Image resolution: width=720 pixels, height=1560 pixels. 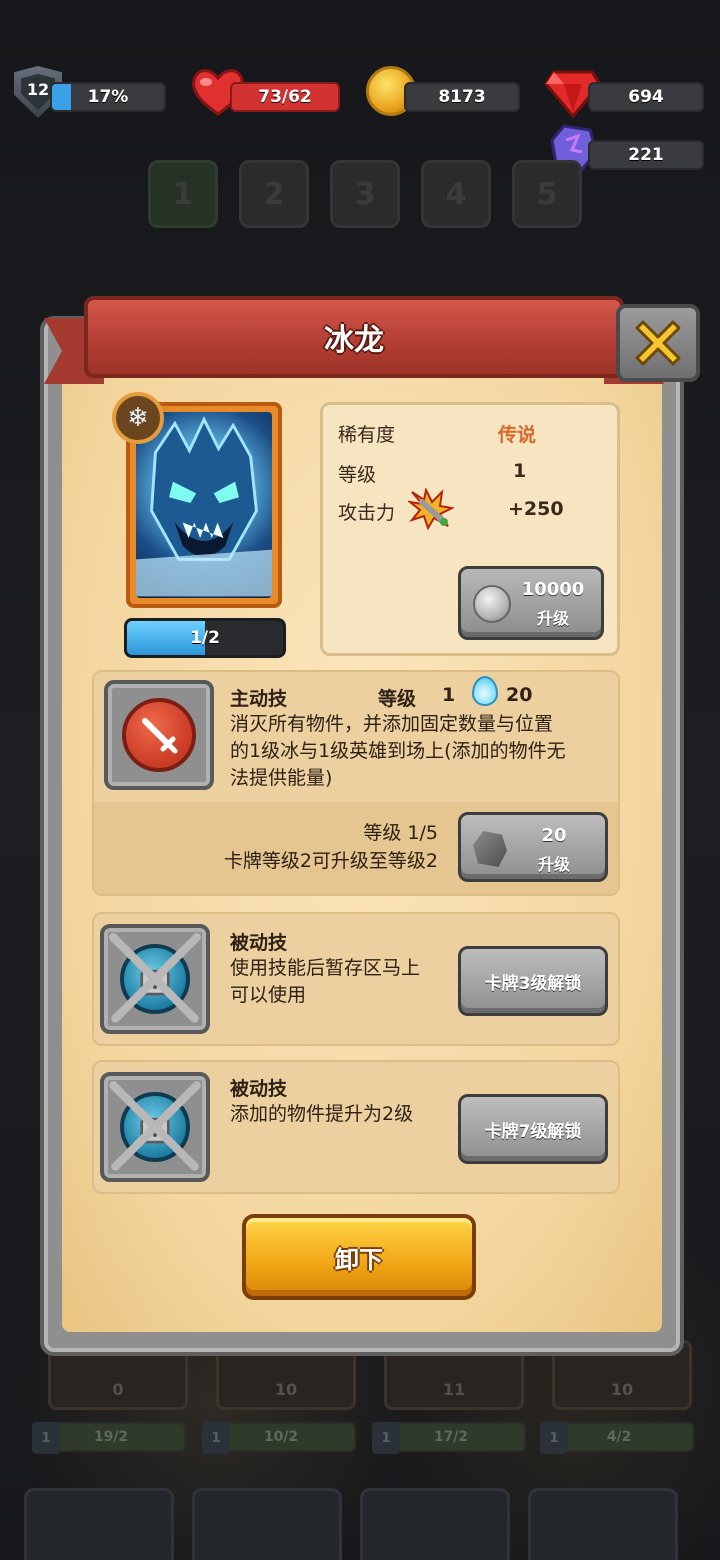 What do you see at coordinates (490, 849) in the screenshot?
I see `stone-icon` at bounding box center [490, 849].